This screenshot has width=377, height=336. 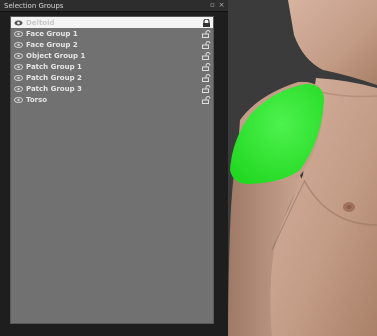 I want to click on group-label: Torso, so click(x=37, y=99).